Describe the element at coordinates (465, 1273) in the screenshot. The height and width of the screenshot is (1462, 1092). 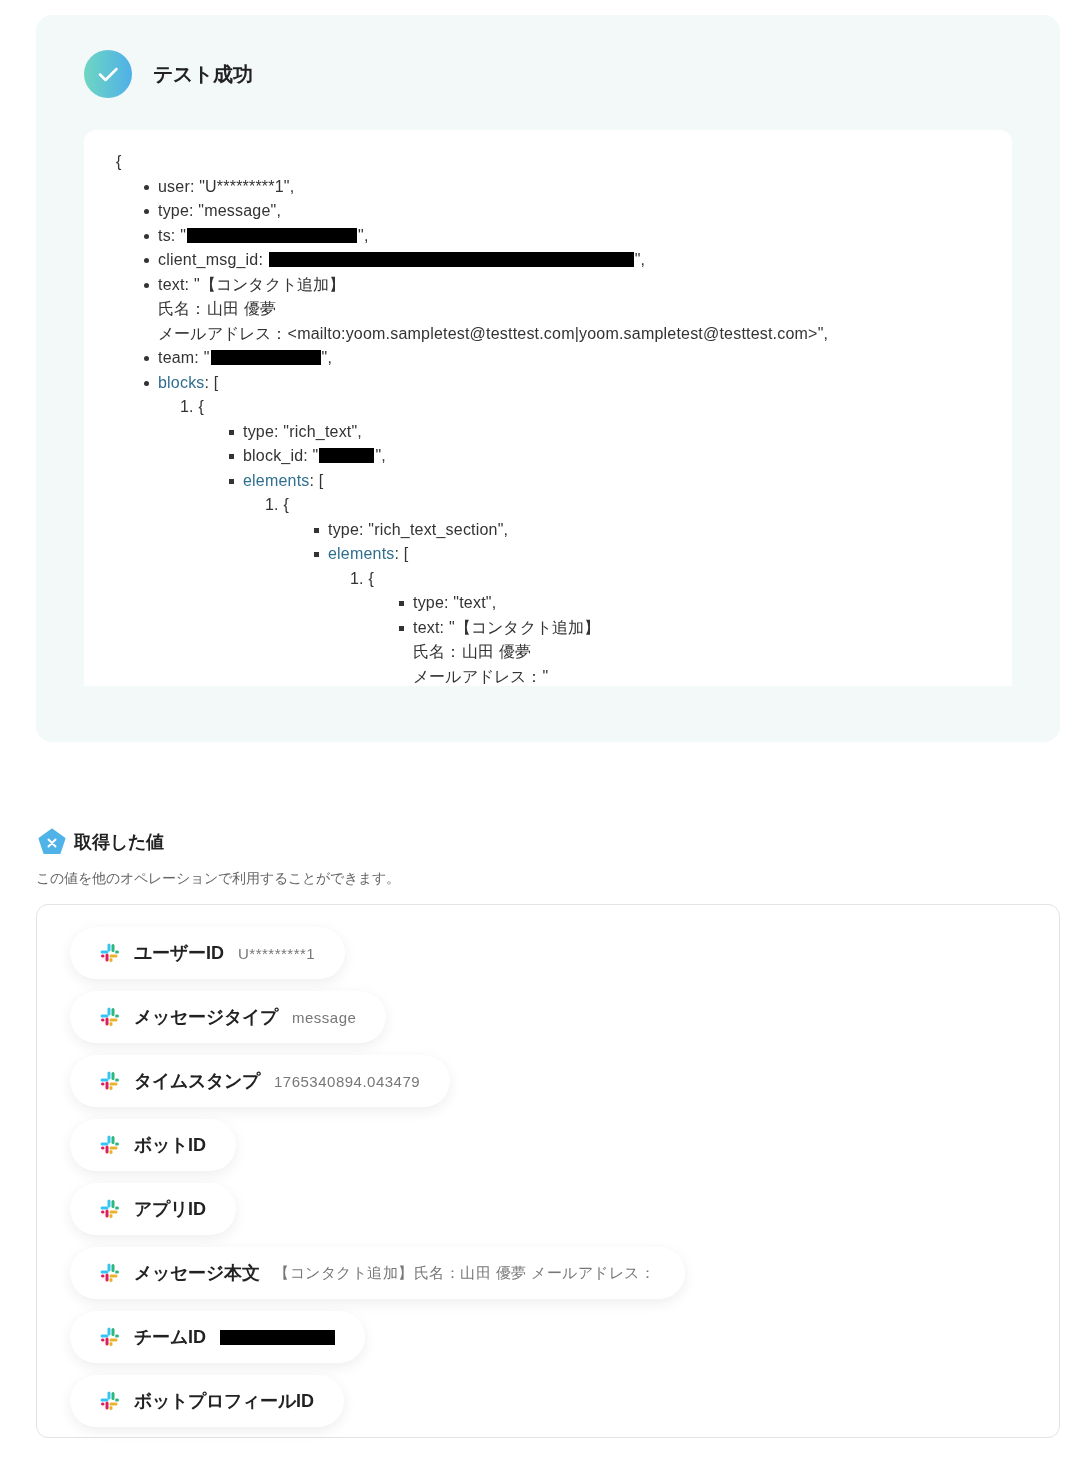
I see `chip-value: 【コンタクト追加】氏名：山田 優夢 メールアドレス：` at that location.